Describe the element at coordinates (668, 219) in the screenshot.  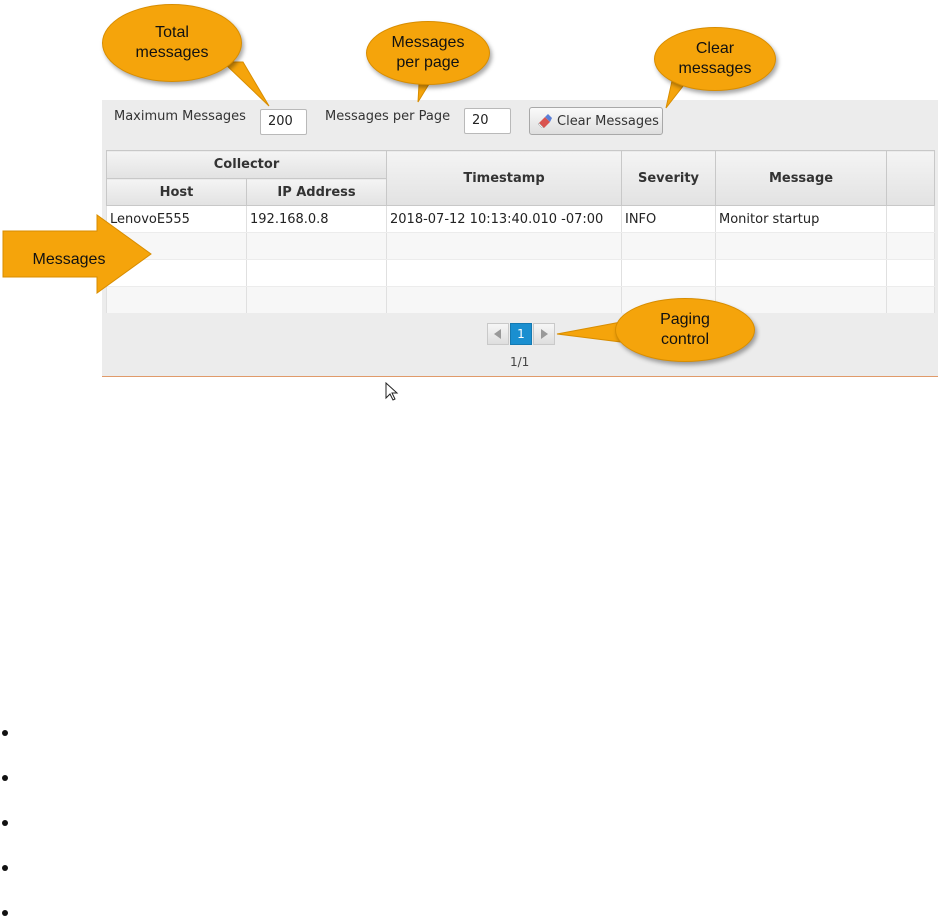
I see `severity-cell: INFO` at that location.